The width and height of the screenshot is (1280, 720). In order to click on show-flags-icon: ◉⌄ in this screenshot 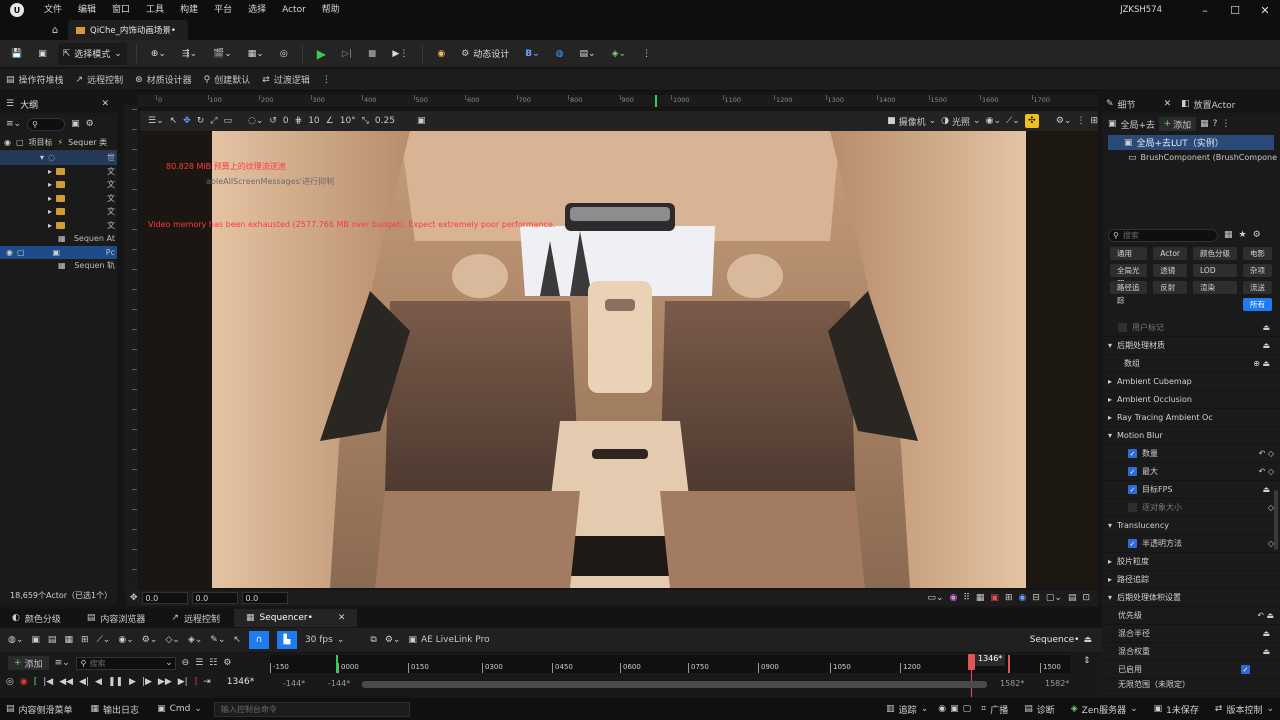, I will do `click(993, 121)`.